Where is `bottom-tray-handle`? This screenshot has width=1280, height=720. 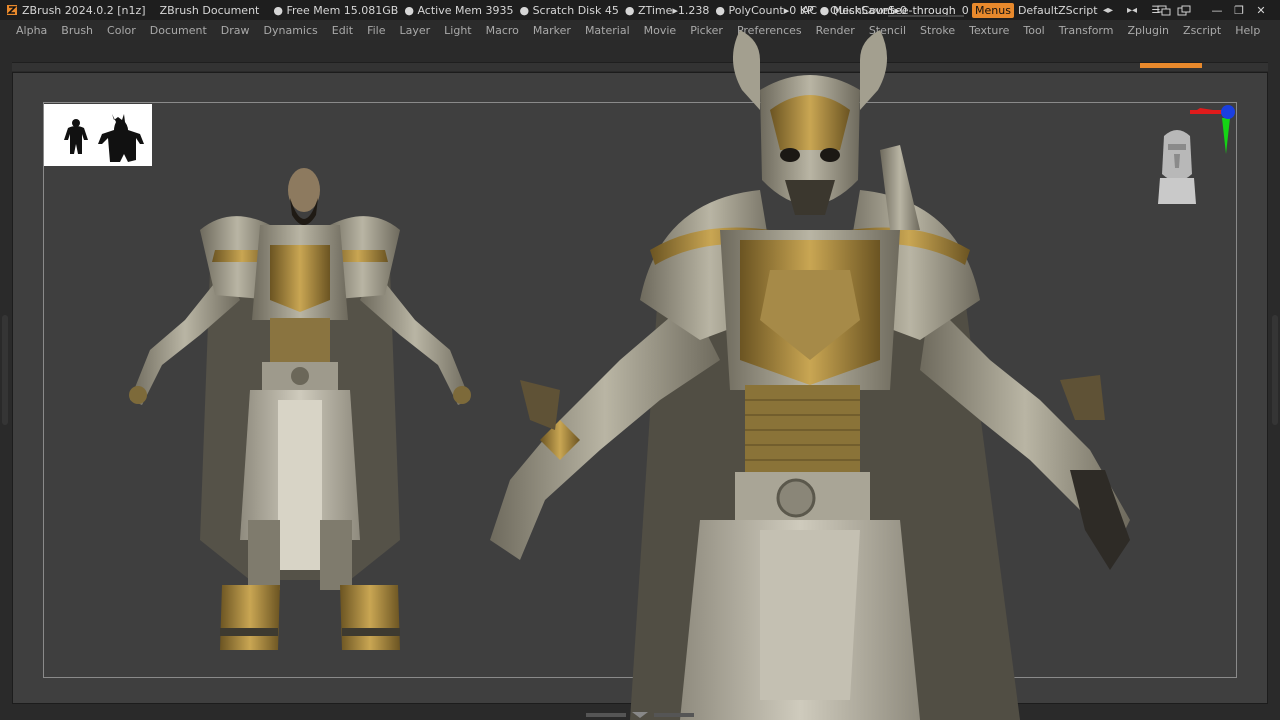
bottom-tray-handle is located at coordinates (640, 715).